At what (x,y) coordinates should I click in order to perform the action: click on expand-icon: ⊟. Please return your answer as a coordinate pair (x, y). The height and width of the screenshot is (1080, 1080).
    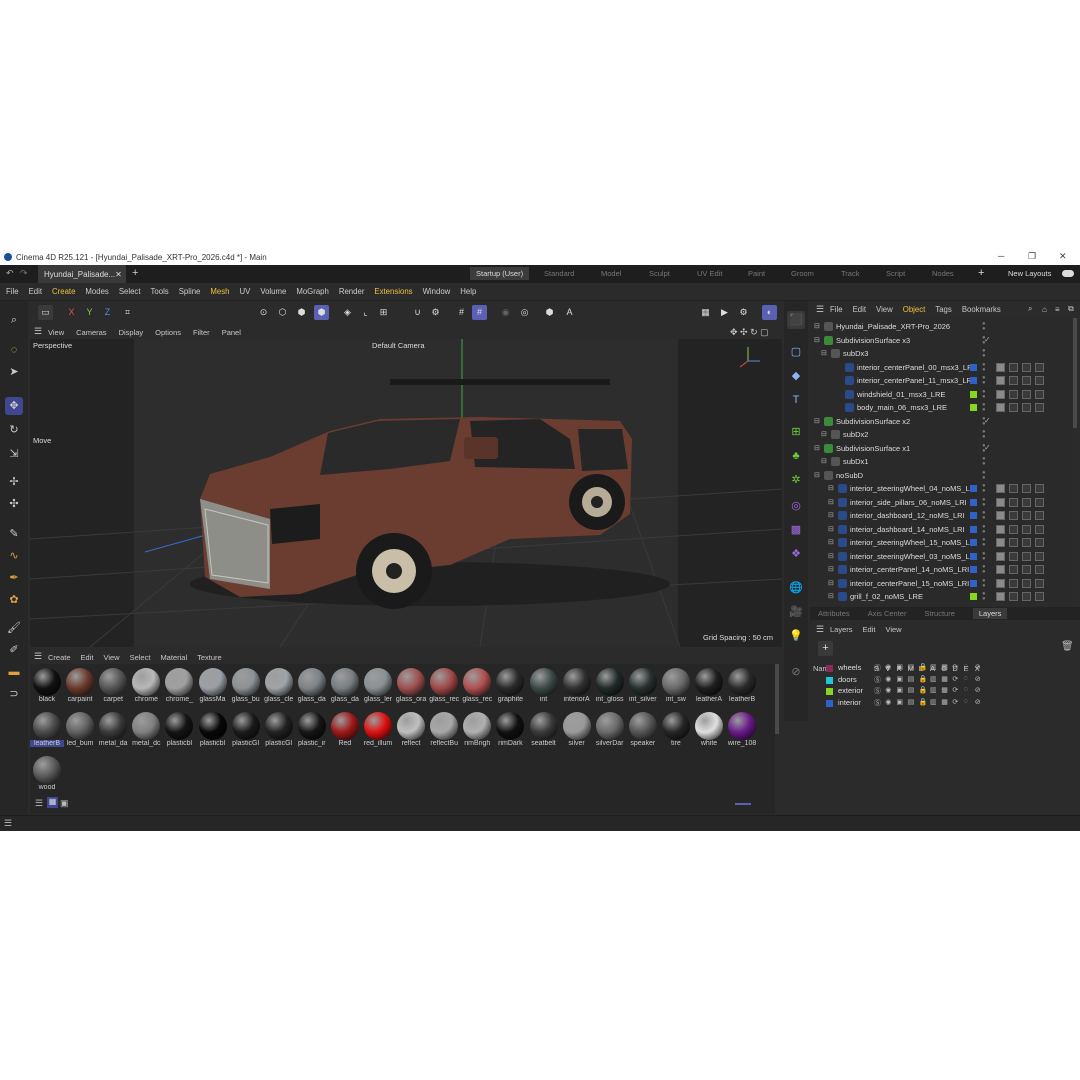
    Looking at the image, I should click on (831, 502).